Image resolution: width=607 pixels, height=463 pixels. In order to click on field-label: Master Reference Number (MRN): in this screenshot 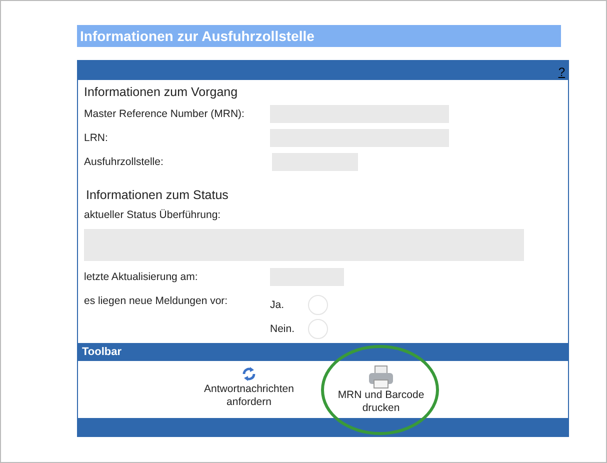, I will do `click(165, 114)`.